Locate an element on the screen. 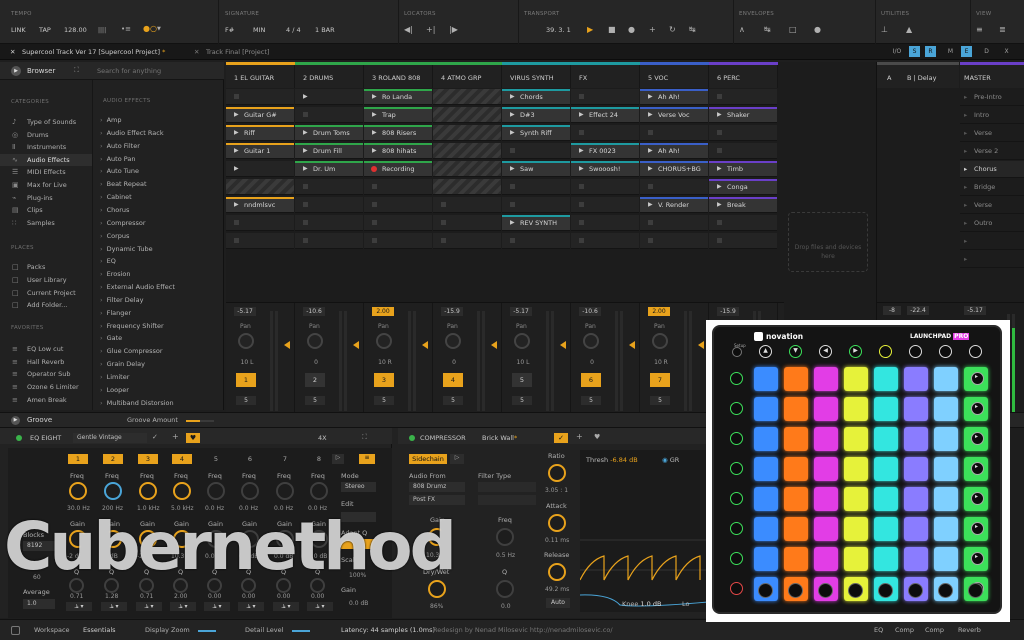  track-header: 3 ROLAND 808 is located at coordinates (398, 75).